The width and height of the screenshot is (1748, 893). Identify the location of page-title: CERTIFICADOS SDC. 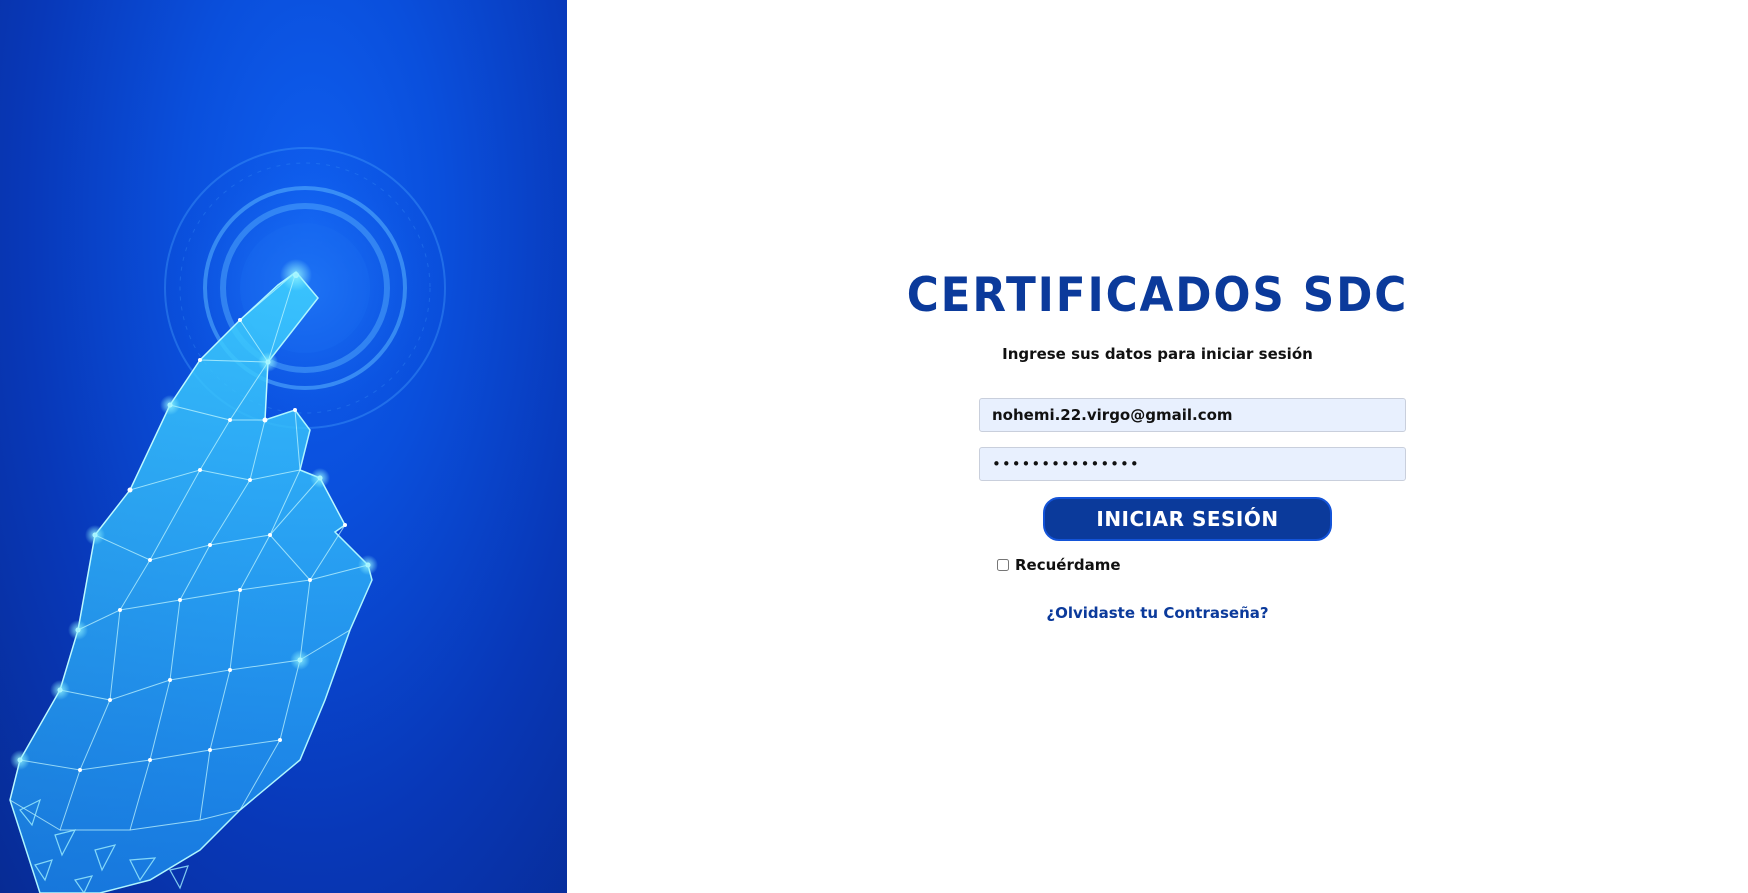
(1157, 295).